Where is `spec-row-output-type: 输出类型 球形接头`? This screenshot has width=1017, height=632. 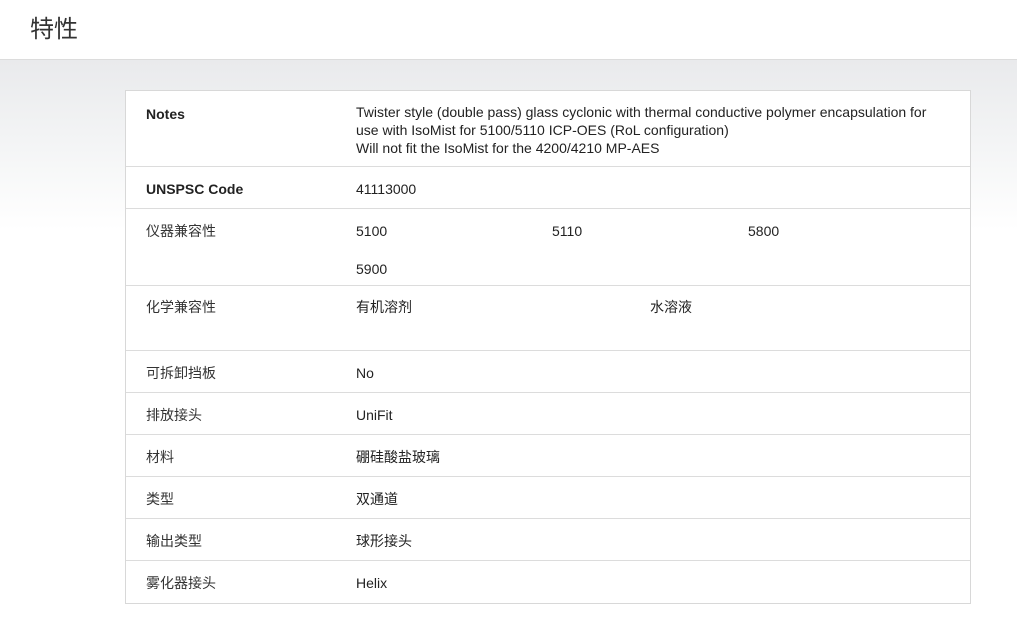 spec-row-output-type: 输出类型 球形接头 is located at coordinates (548, 540).